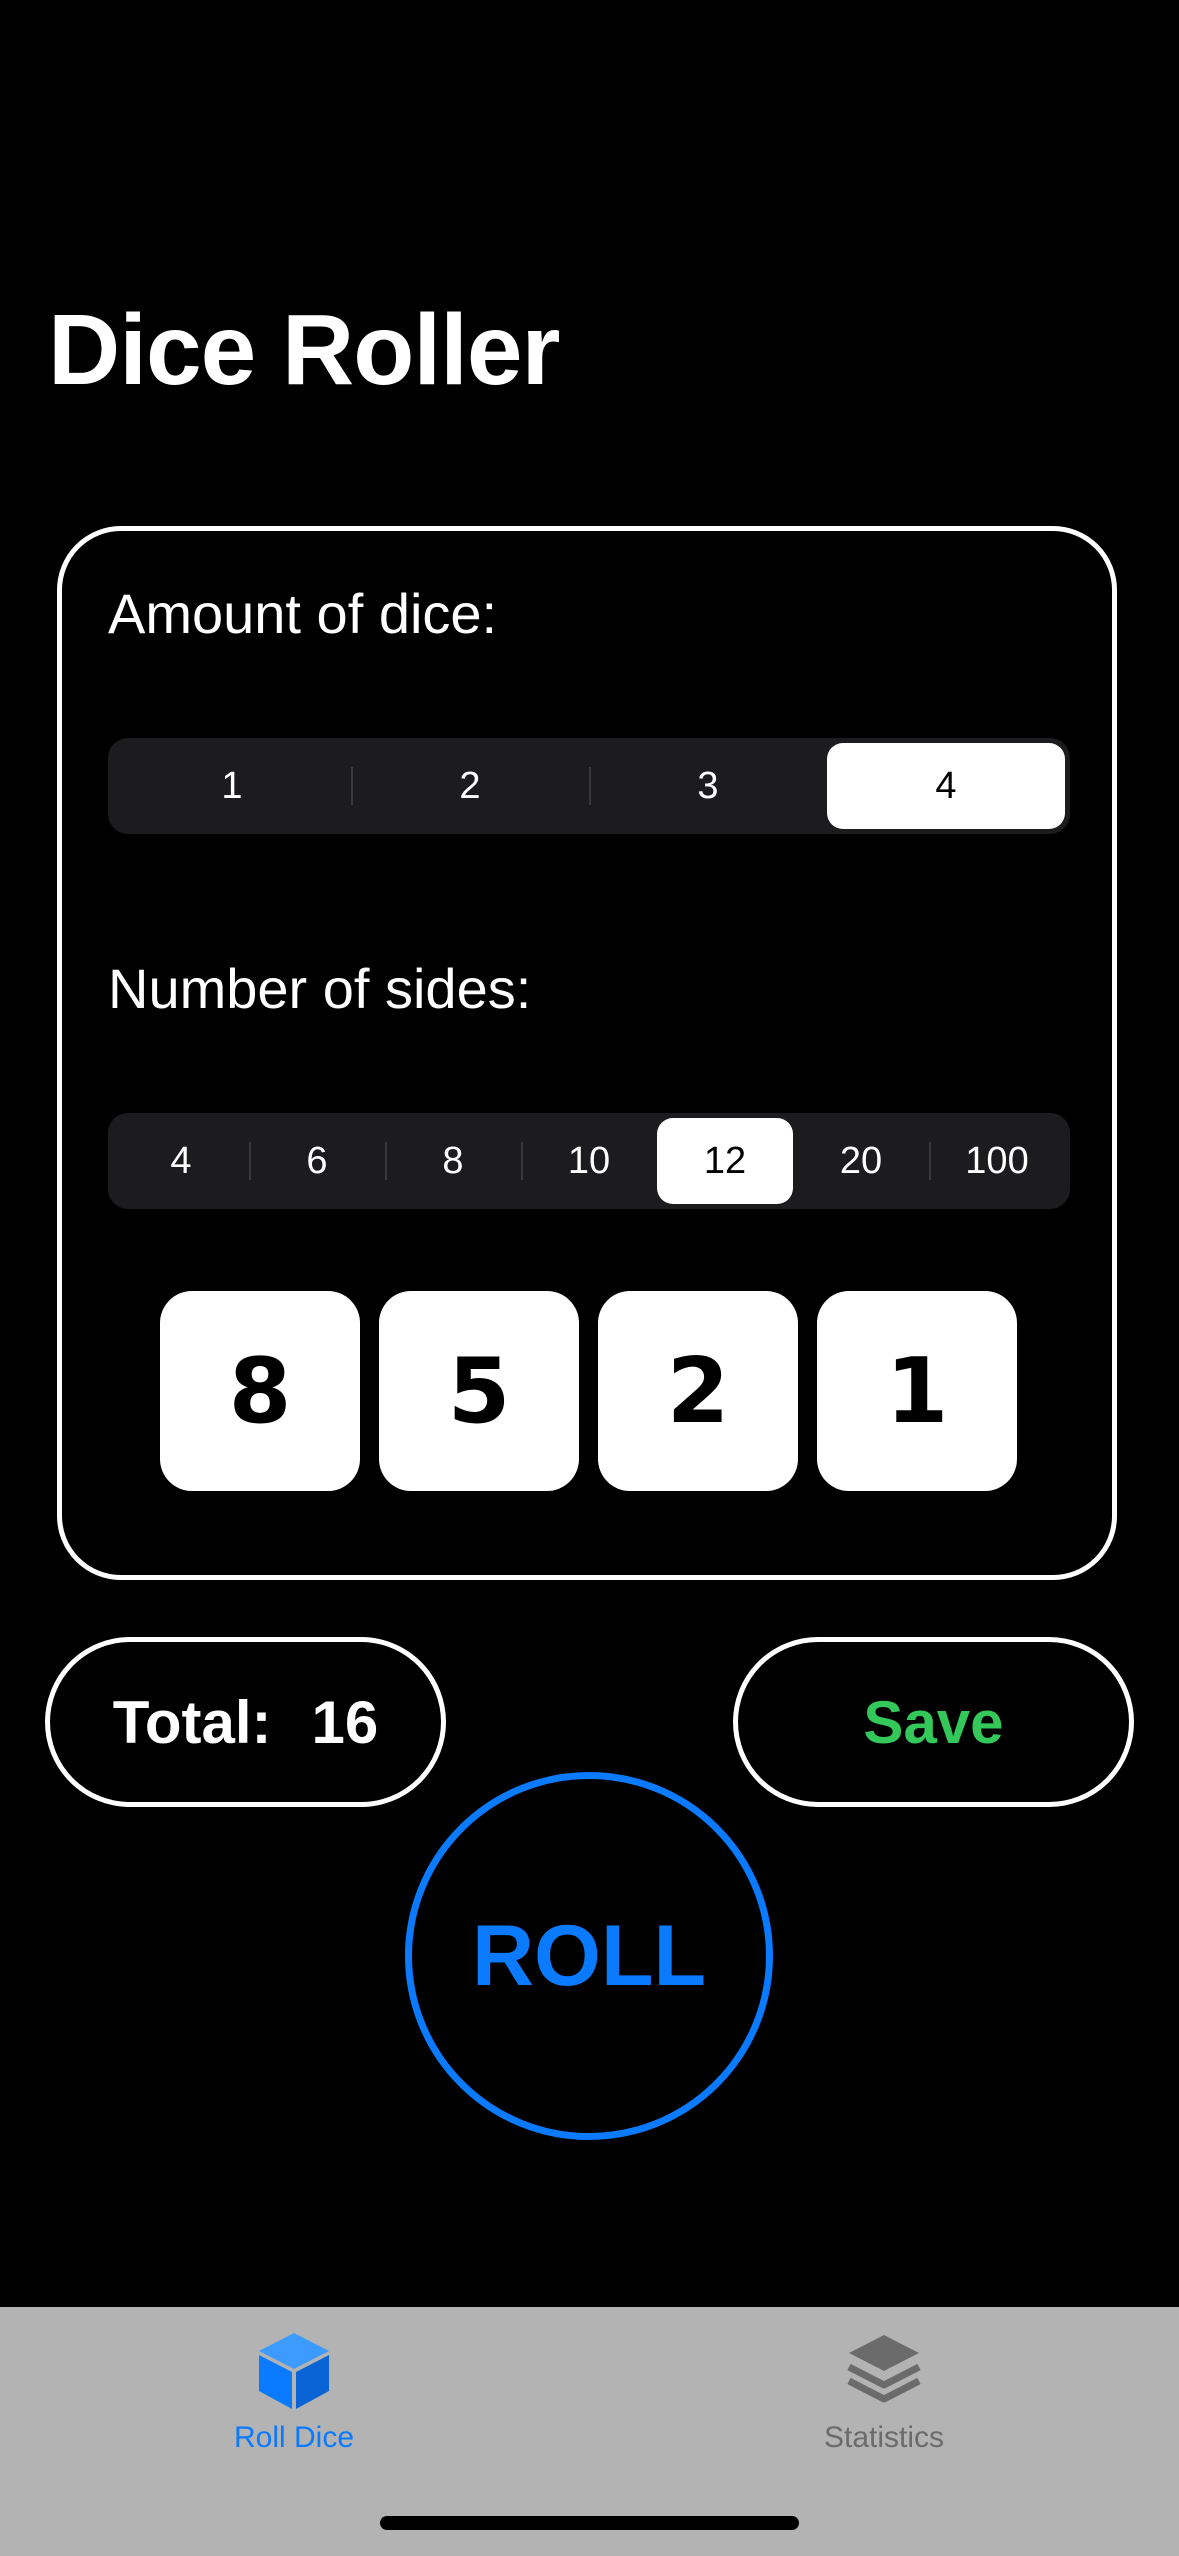  I want to click on total-value: 16, so click(345, 1722).